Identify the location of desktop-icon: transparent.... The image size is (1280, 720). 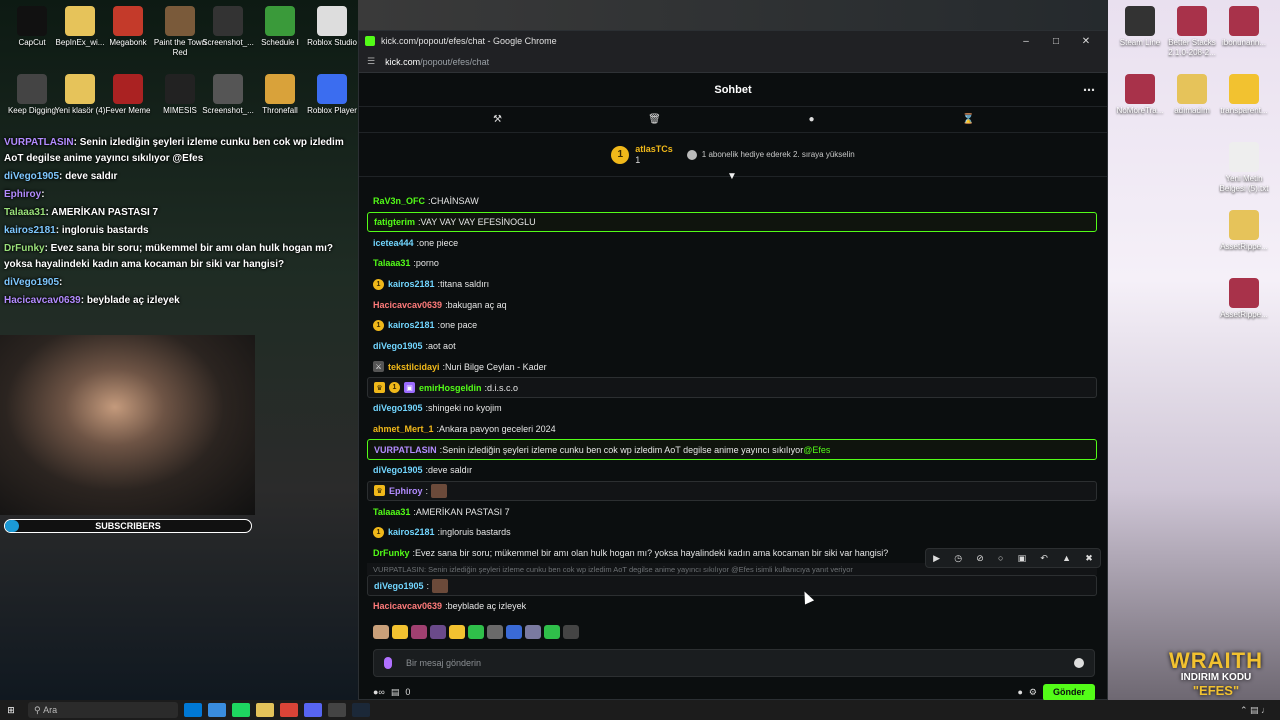
(1244, 95).